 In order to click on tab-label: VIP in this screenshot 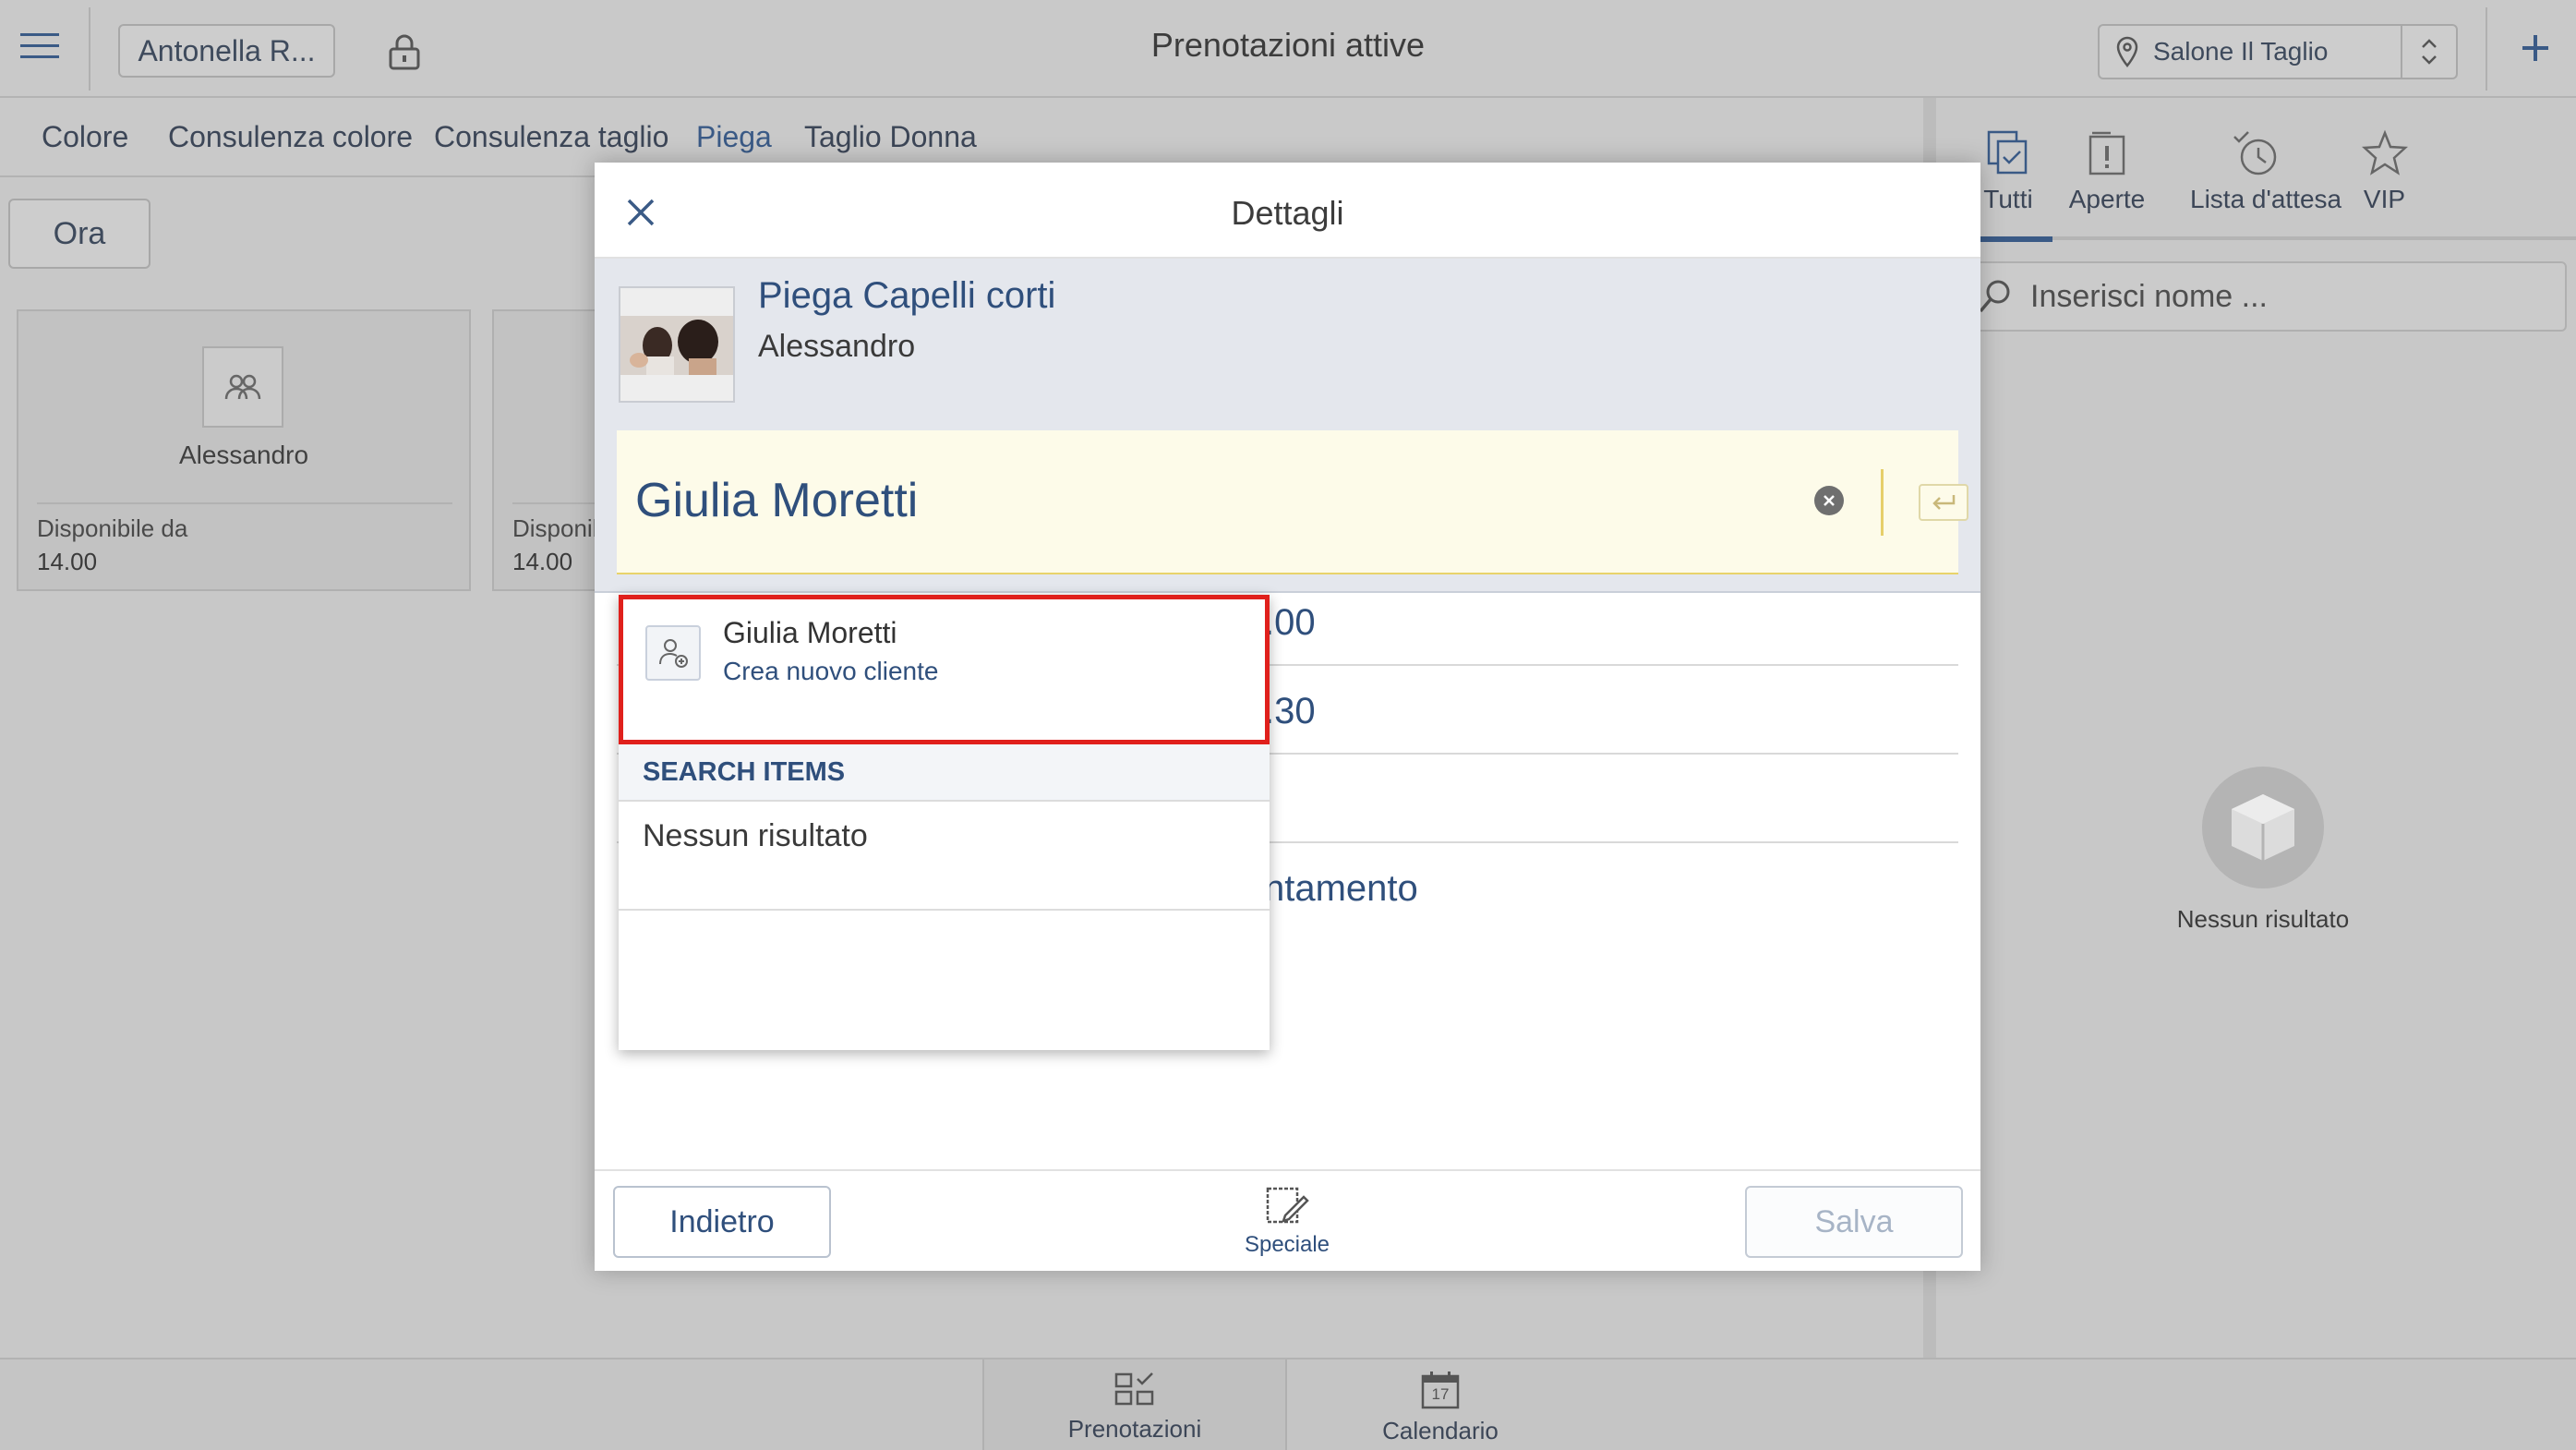, I will do `click(2384, 199)`.